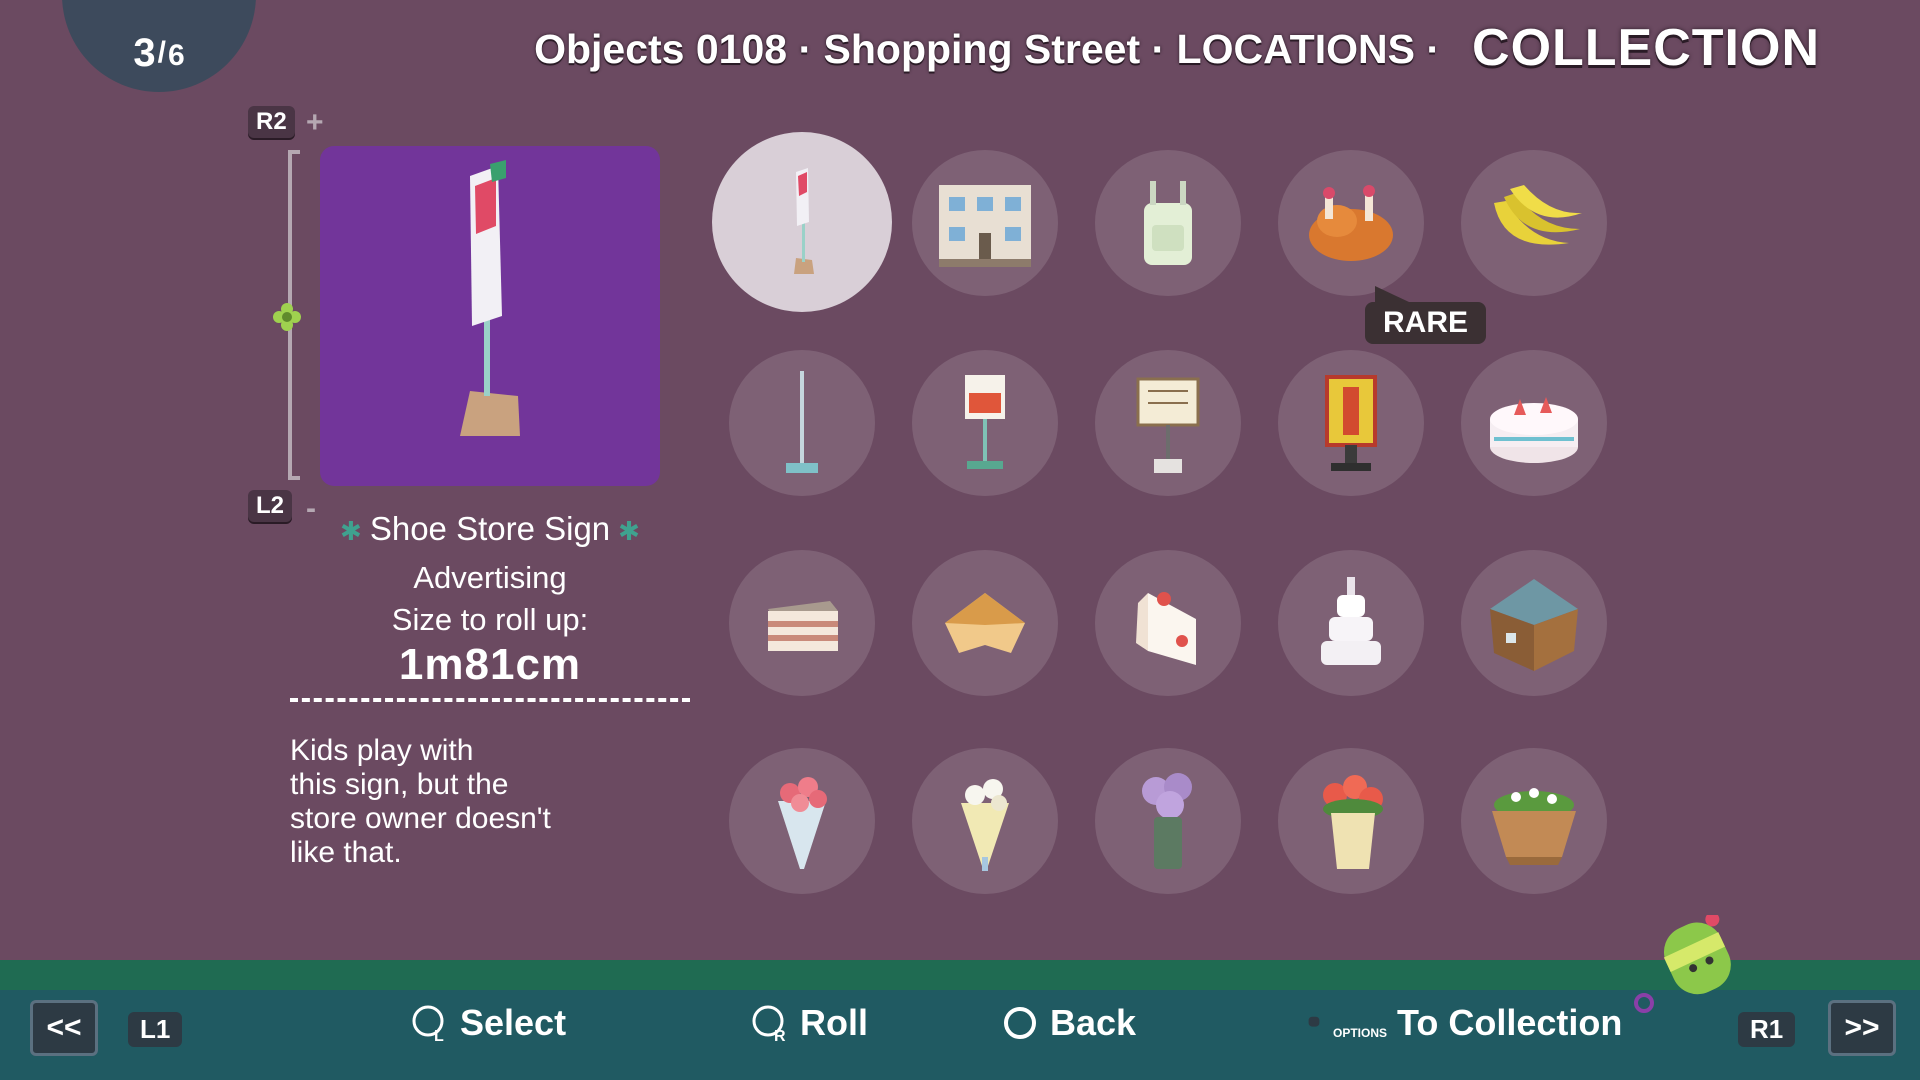  I want to click on lily-bouquet-icon, so click(985, 825).